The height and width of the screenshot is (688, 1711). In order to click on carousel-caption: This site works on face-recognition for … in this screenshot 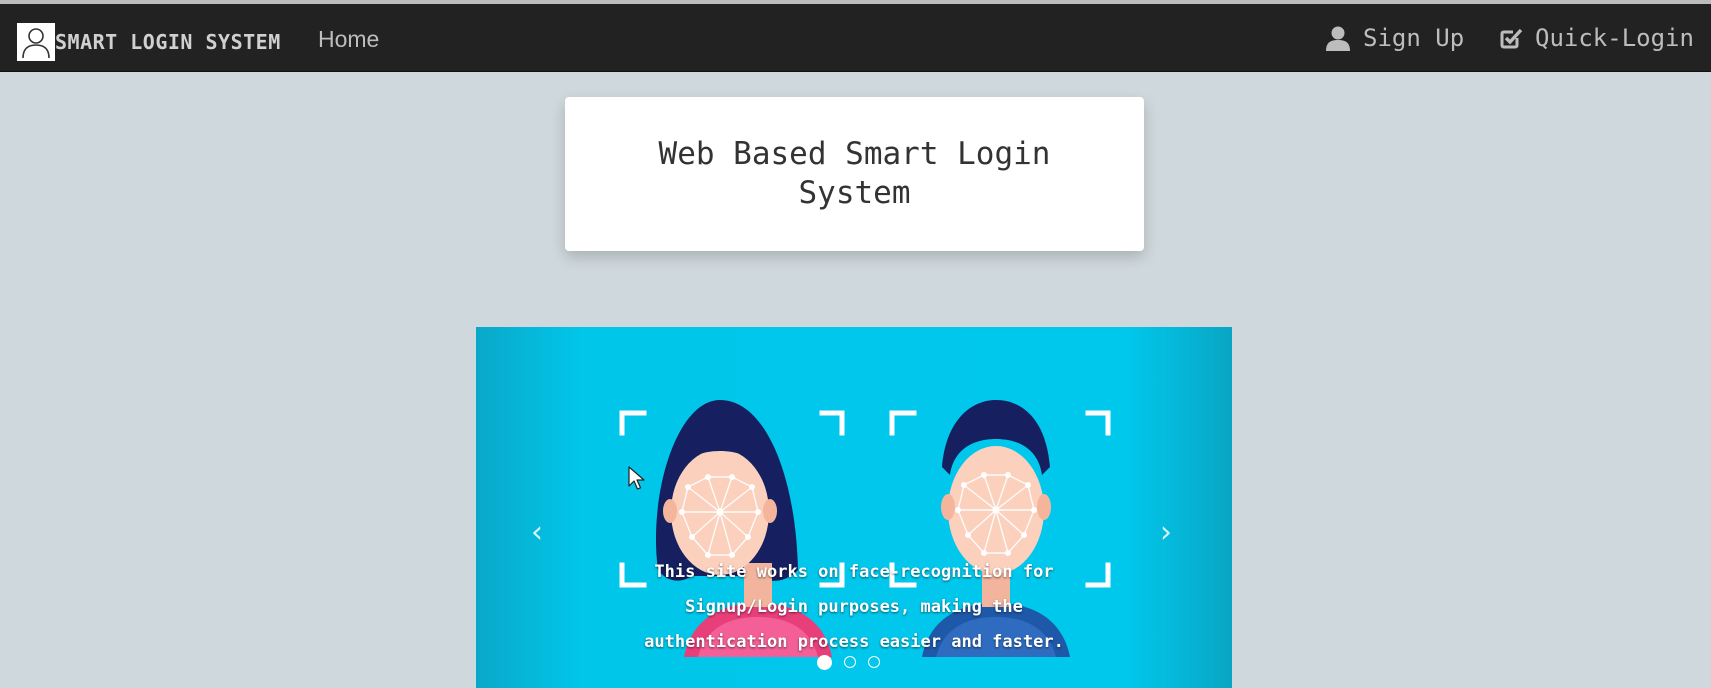, I will do `click(854, 607)`.